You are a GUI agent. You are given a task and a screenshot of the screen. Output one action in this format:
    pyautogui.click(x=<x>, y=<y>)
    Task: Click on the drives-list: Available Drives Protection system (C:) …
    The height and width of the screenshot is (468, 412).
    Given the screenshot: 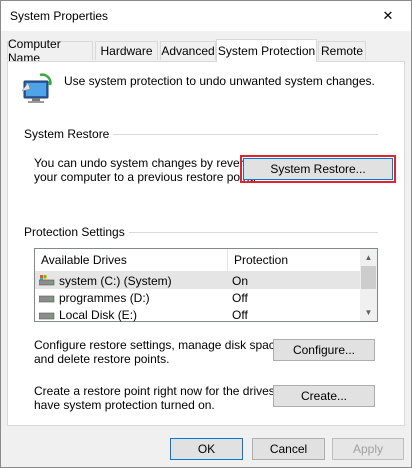 What is the action you would take?
    pyautogui.click(x=206, y=285)
    